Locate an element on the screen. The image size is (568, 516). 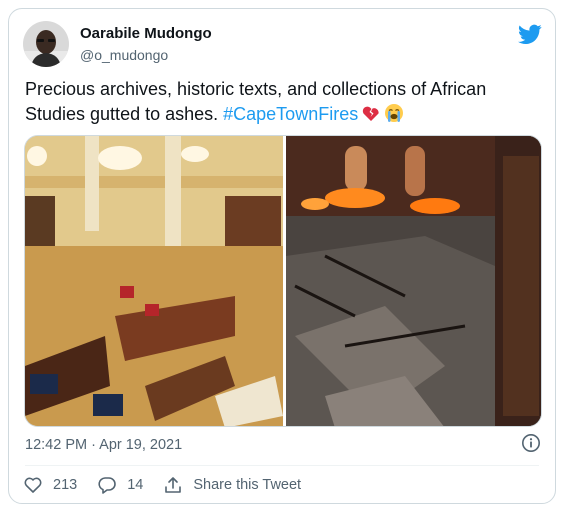
avatar is located at coordinates (46, 44).